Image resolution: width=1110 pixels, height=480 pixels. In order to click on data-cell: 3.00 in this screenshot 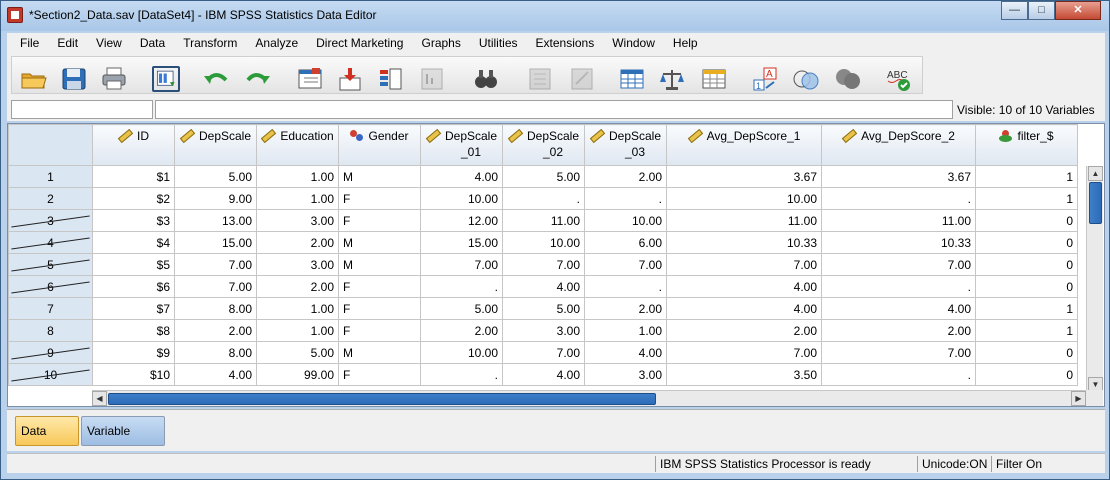, I will do `click(297, 264)`.